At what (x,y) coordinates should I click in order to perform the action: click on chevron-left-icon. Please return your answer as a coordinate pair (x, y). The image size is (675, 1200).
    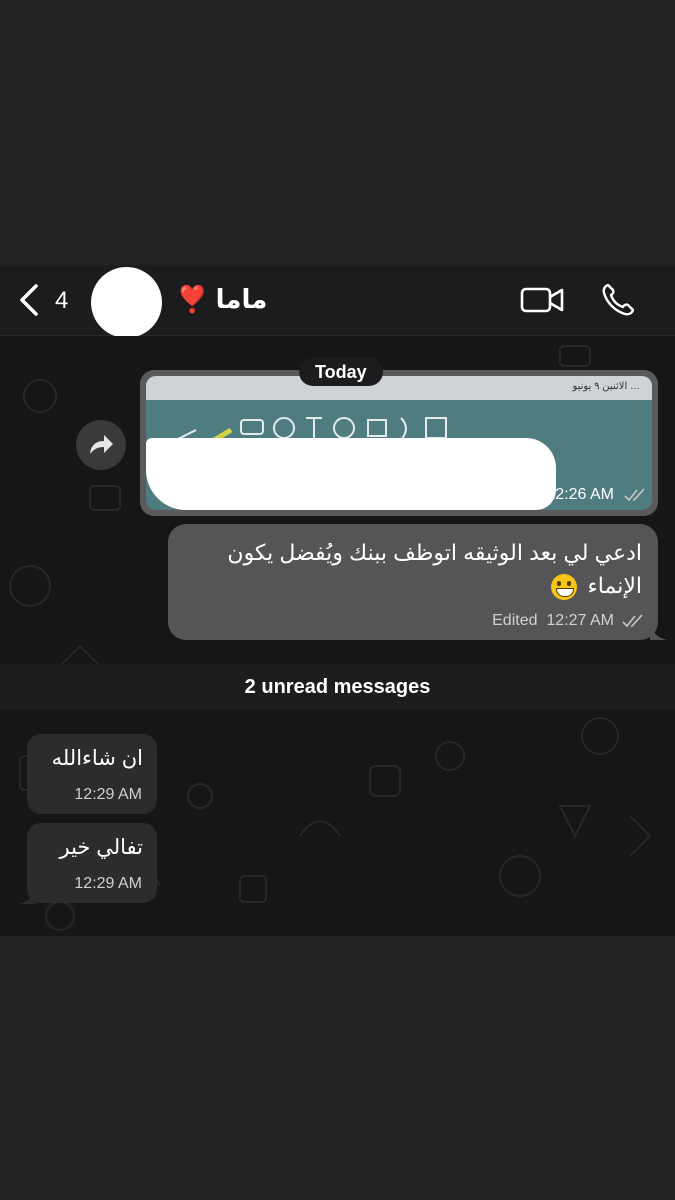
    Looking at the image, I should click on (29, 300).